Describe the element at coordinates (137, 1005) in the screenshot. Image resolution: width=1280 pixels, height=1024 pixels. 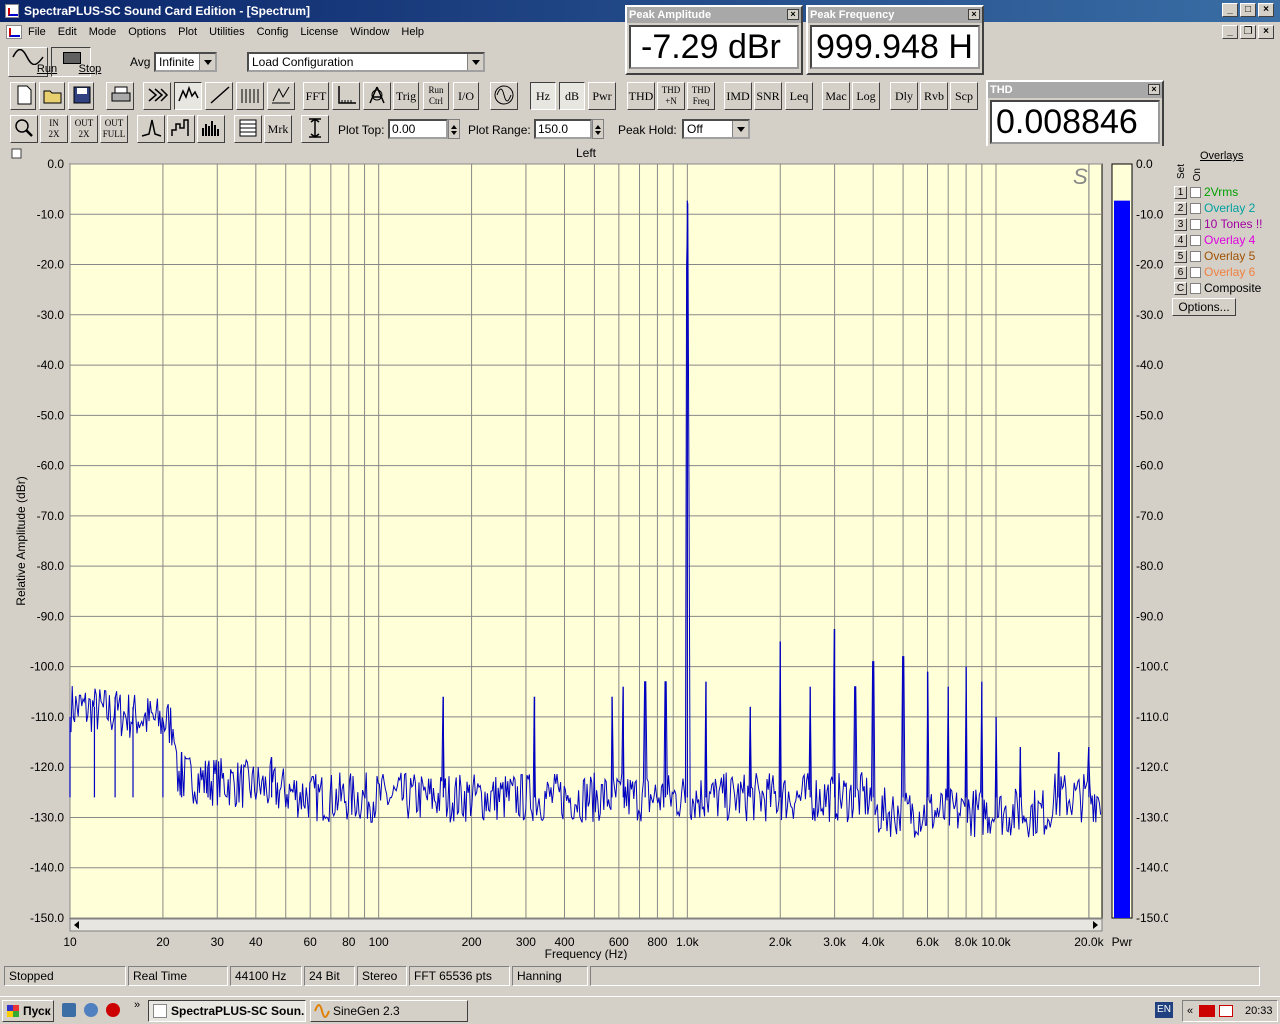
I see `chevron-right-icon: »` at that location.